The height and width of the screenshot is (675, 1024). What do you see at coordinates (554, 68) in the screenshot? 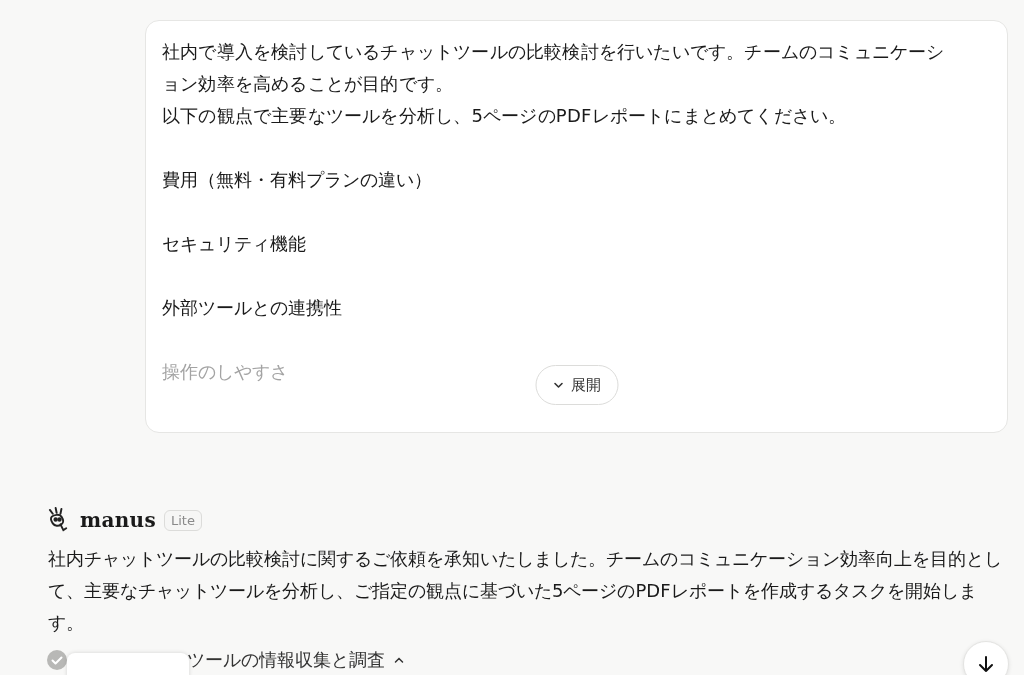
I see `message-text: 社内で導入を検討しているチャットツールの比較検討を行いたいです。チームのコミュニケーション効率を高めることが目的です。` at bounding box center [554, 68].